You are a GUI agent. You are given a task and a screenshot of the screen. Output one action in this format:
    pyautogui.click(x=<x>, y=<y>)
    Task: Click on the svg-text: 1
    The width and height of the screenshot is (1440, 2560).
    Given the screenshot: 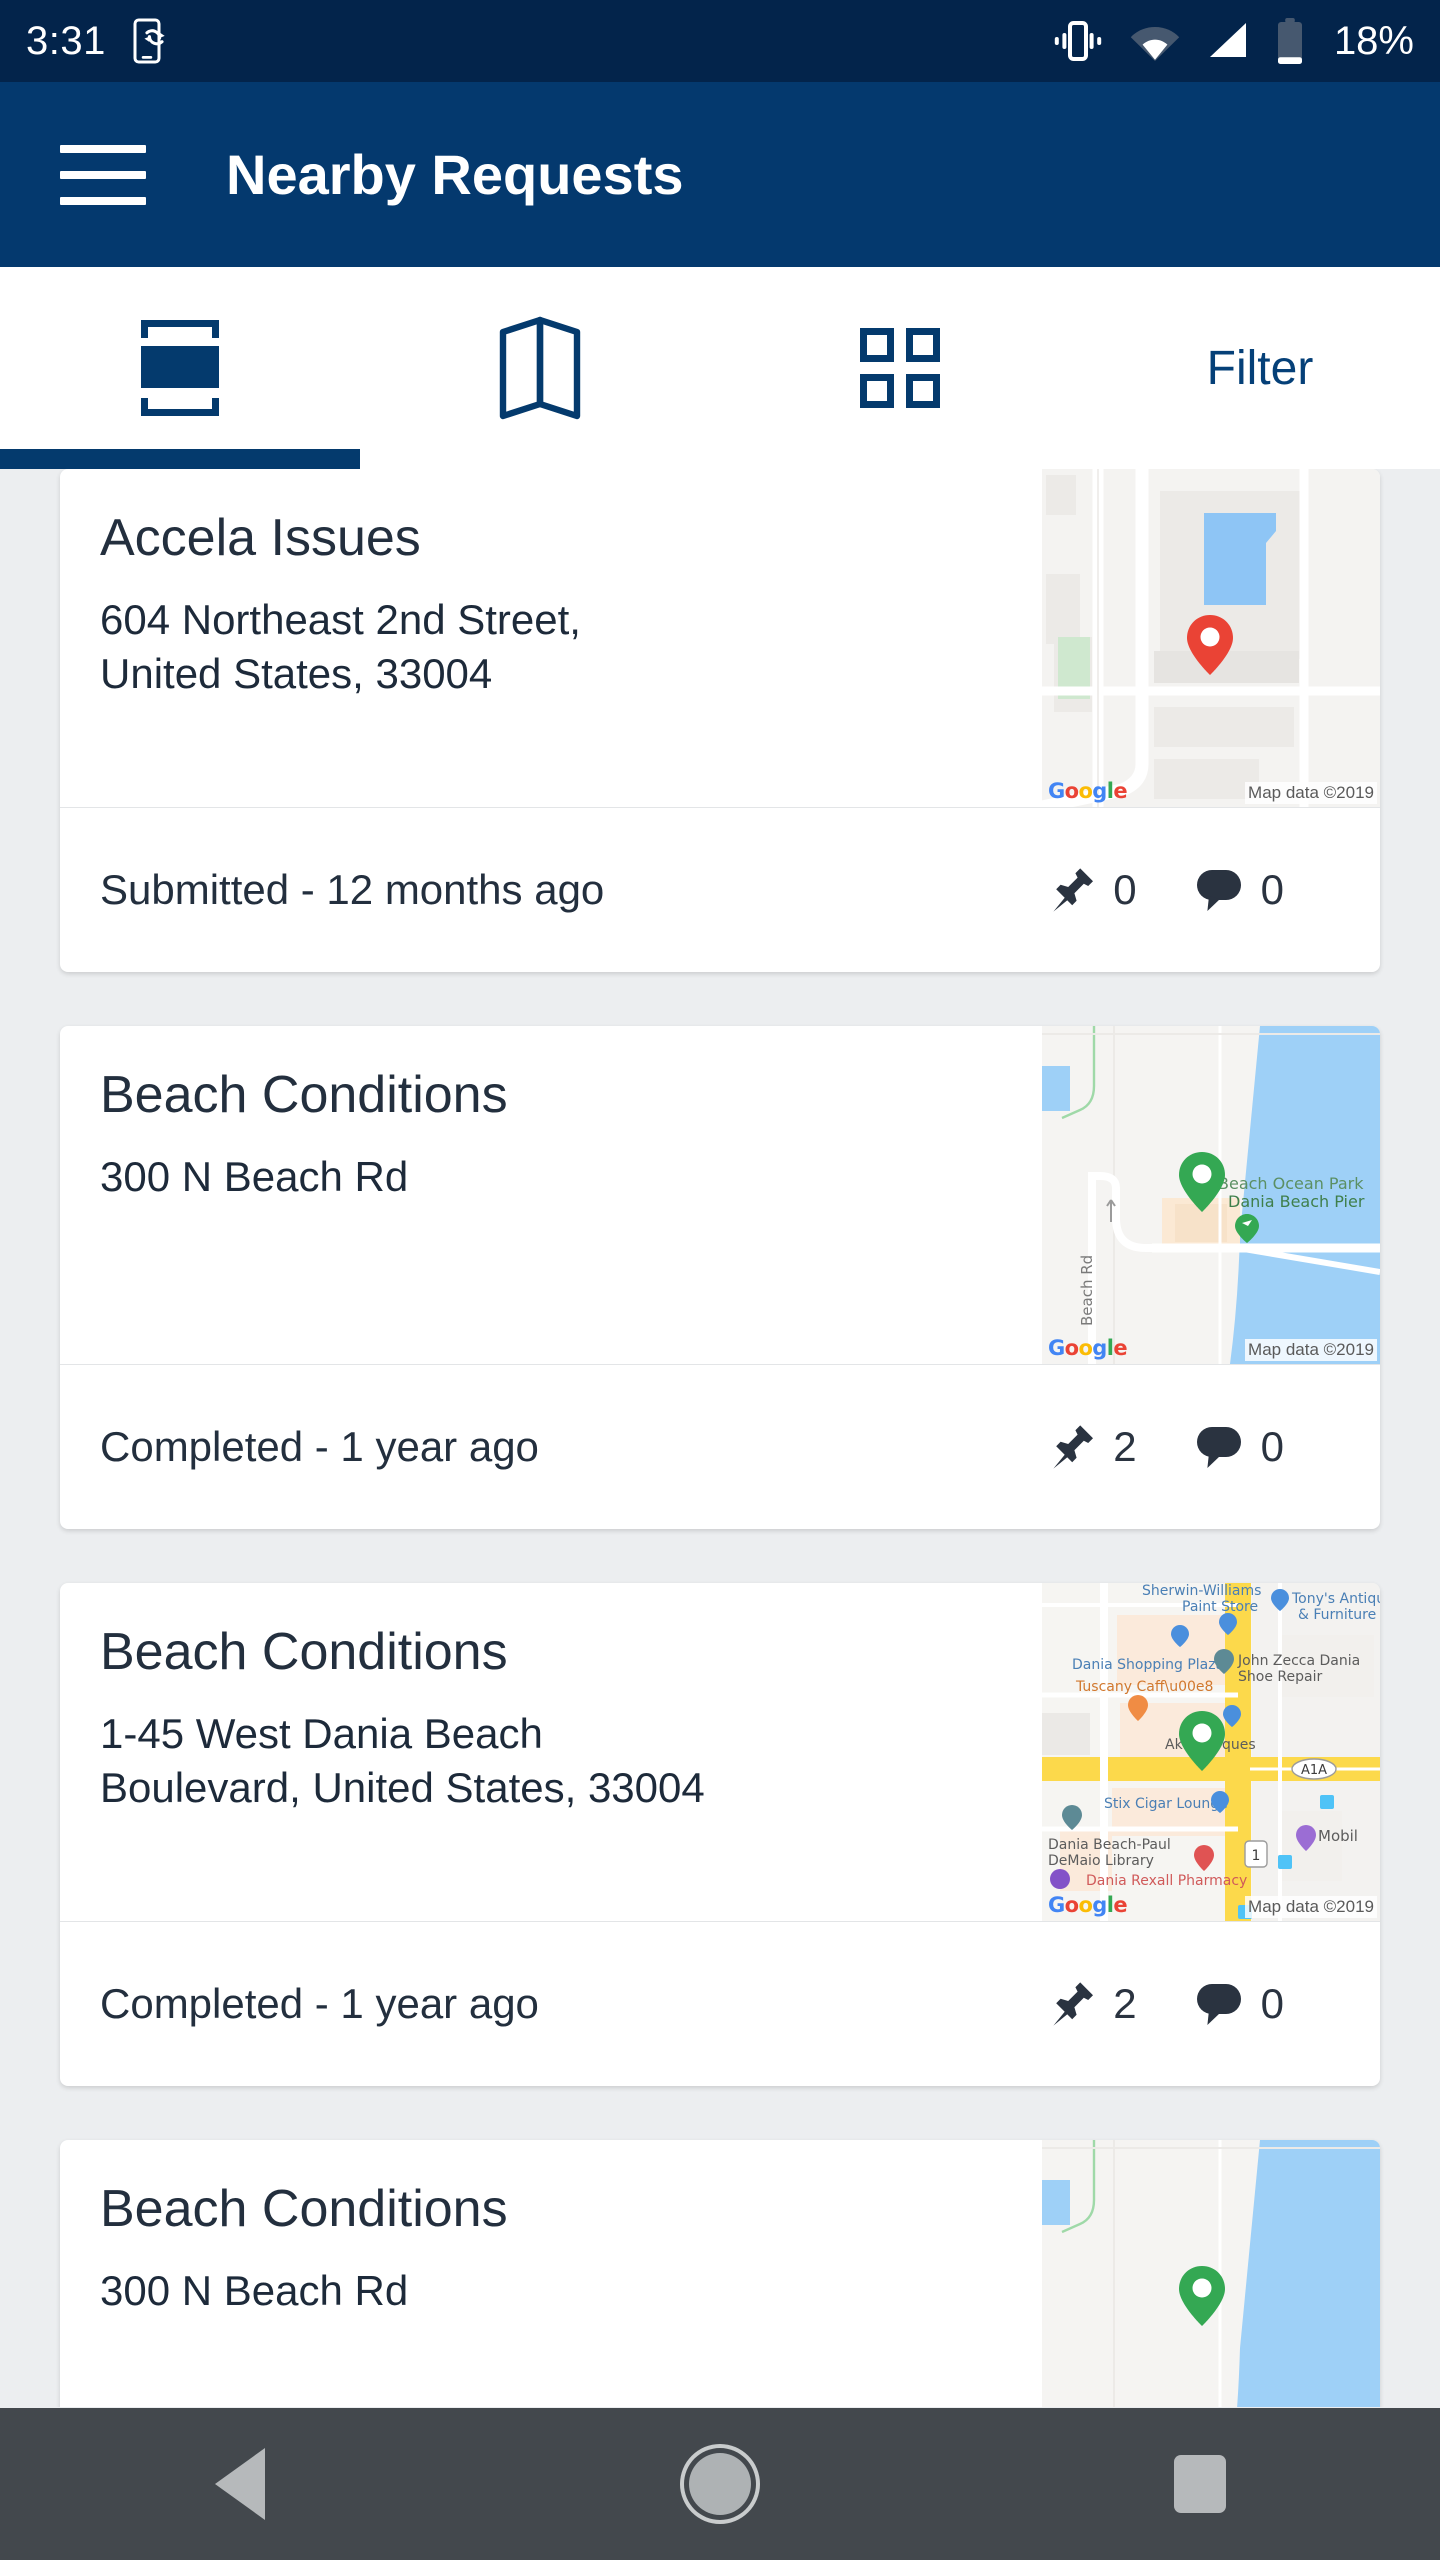 What is the action you would take?
    pyautogui.click(x=1256, y=1856)
    